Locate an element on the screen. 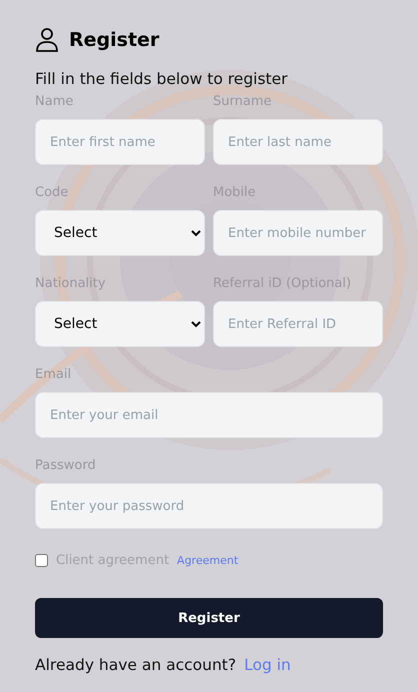  field-label: Password is located at coordinates (66, 466).